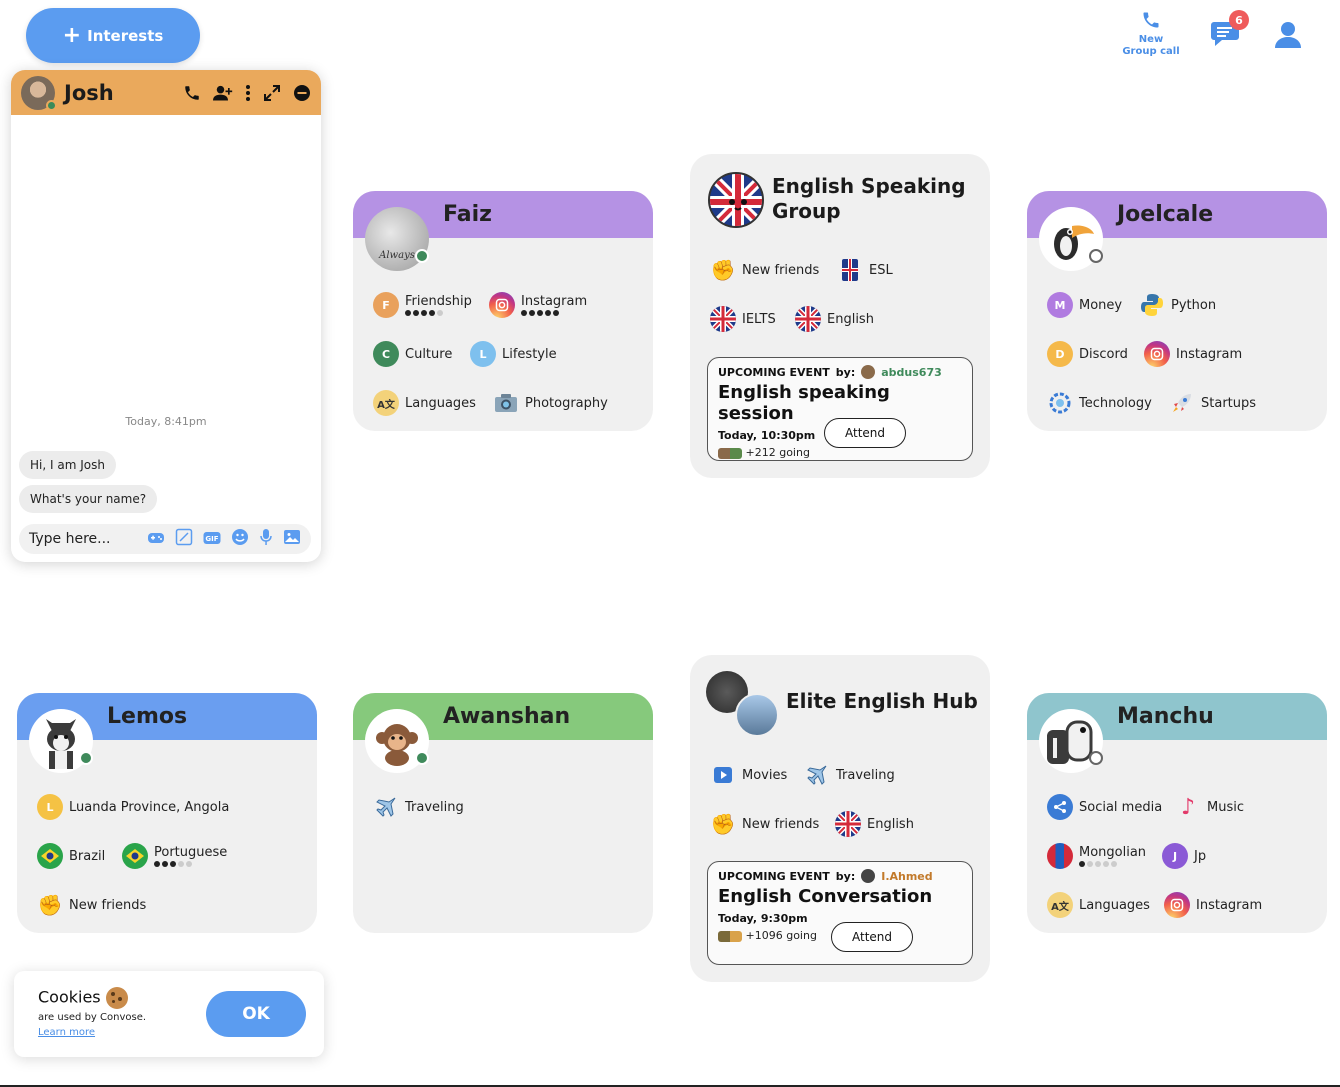  What do you see at coordinates (1060, 305) in the screenshot?
I see `letter-icon: M` at bounding box center [1060, 305].